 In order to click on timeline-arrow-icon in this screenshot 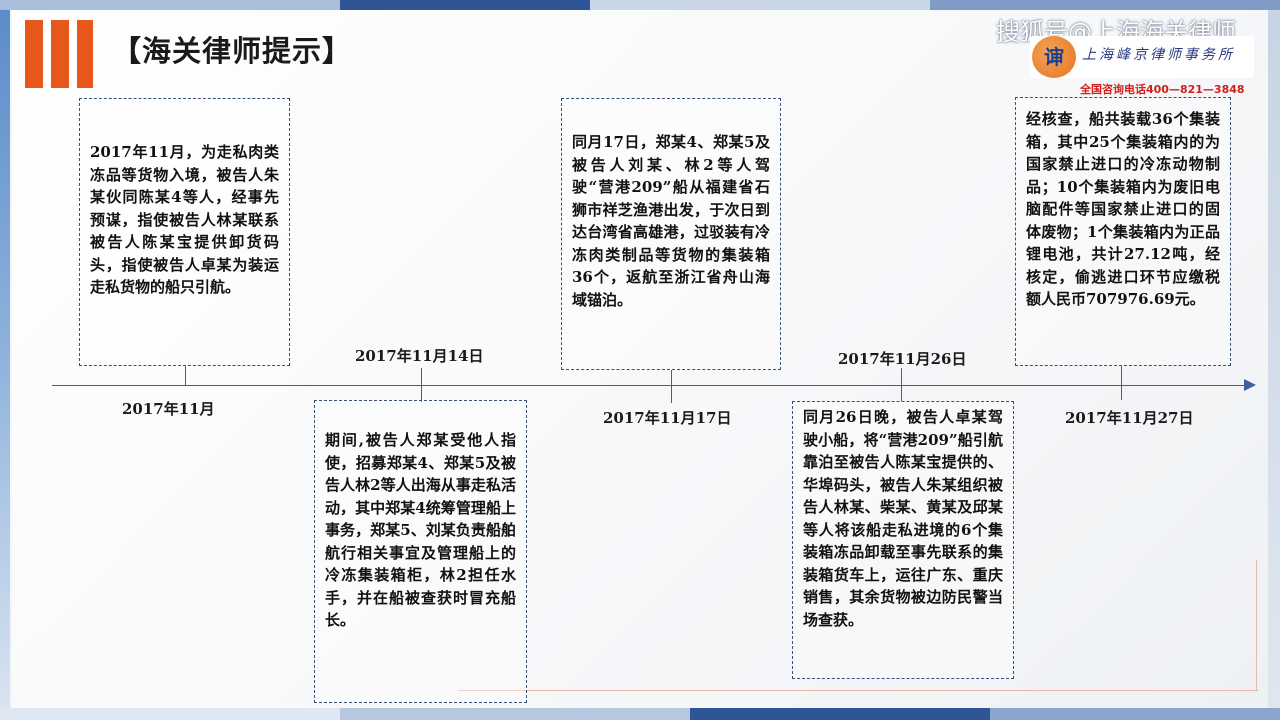, I will do `click(1250, 385)`.